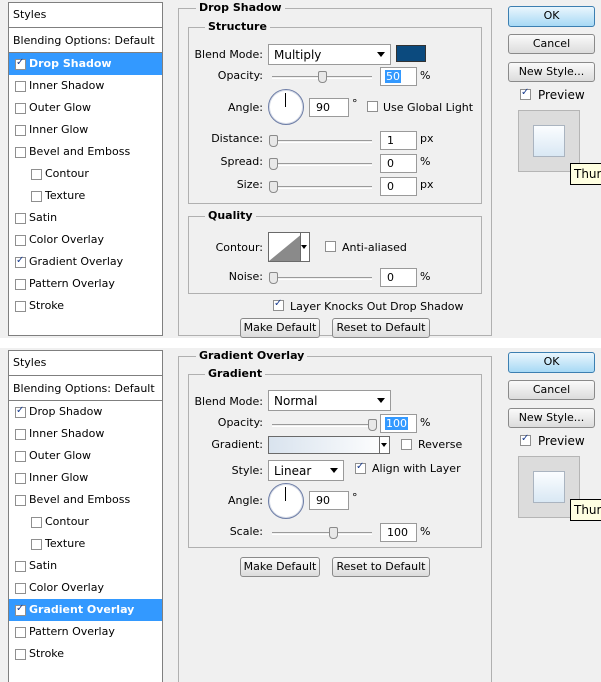 The width and height of the screenshot is (601, 682). Describe the element at coordinates (406, 444) in the screenshot. I see `reverse-checkbox` at that location.